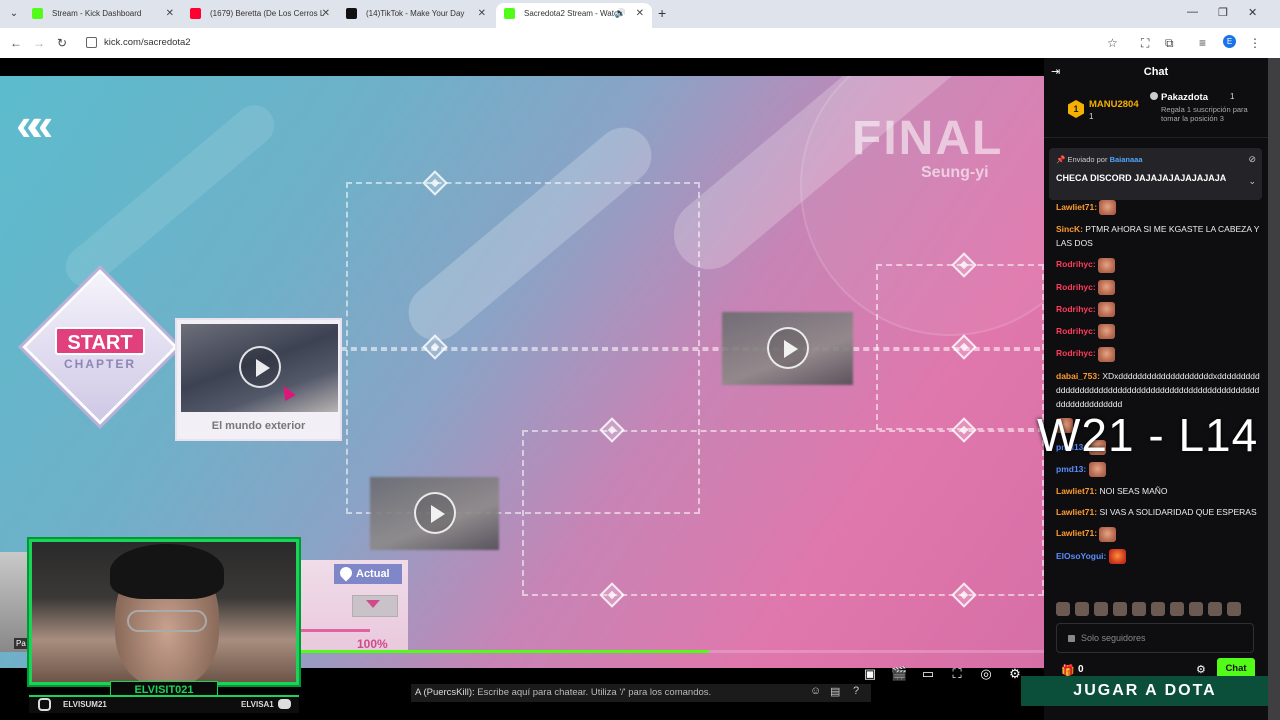  I want to click on rank-badge-icon: 1, so click(1076, 109).